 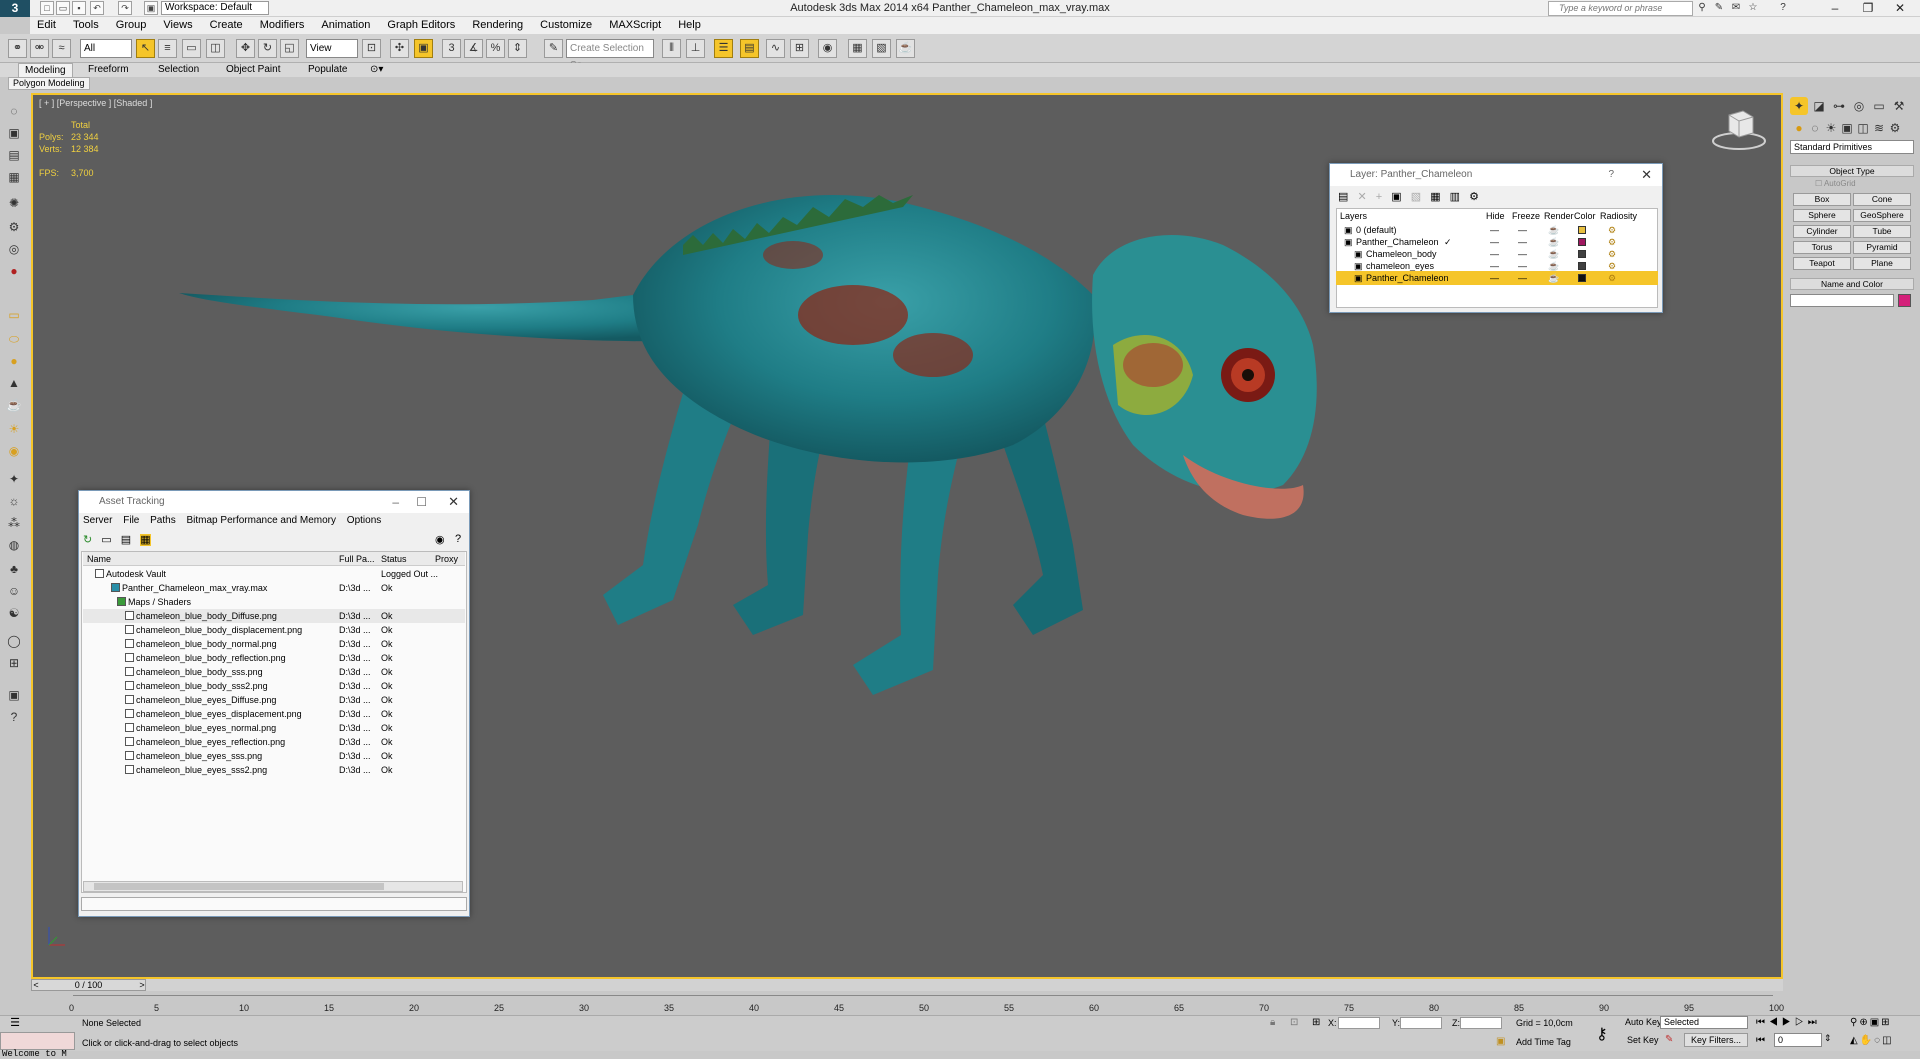 I want to click on maxscript-listener-mini, so click(x=37, y=1041).